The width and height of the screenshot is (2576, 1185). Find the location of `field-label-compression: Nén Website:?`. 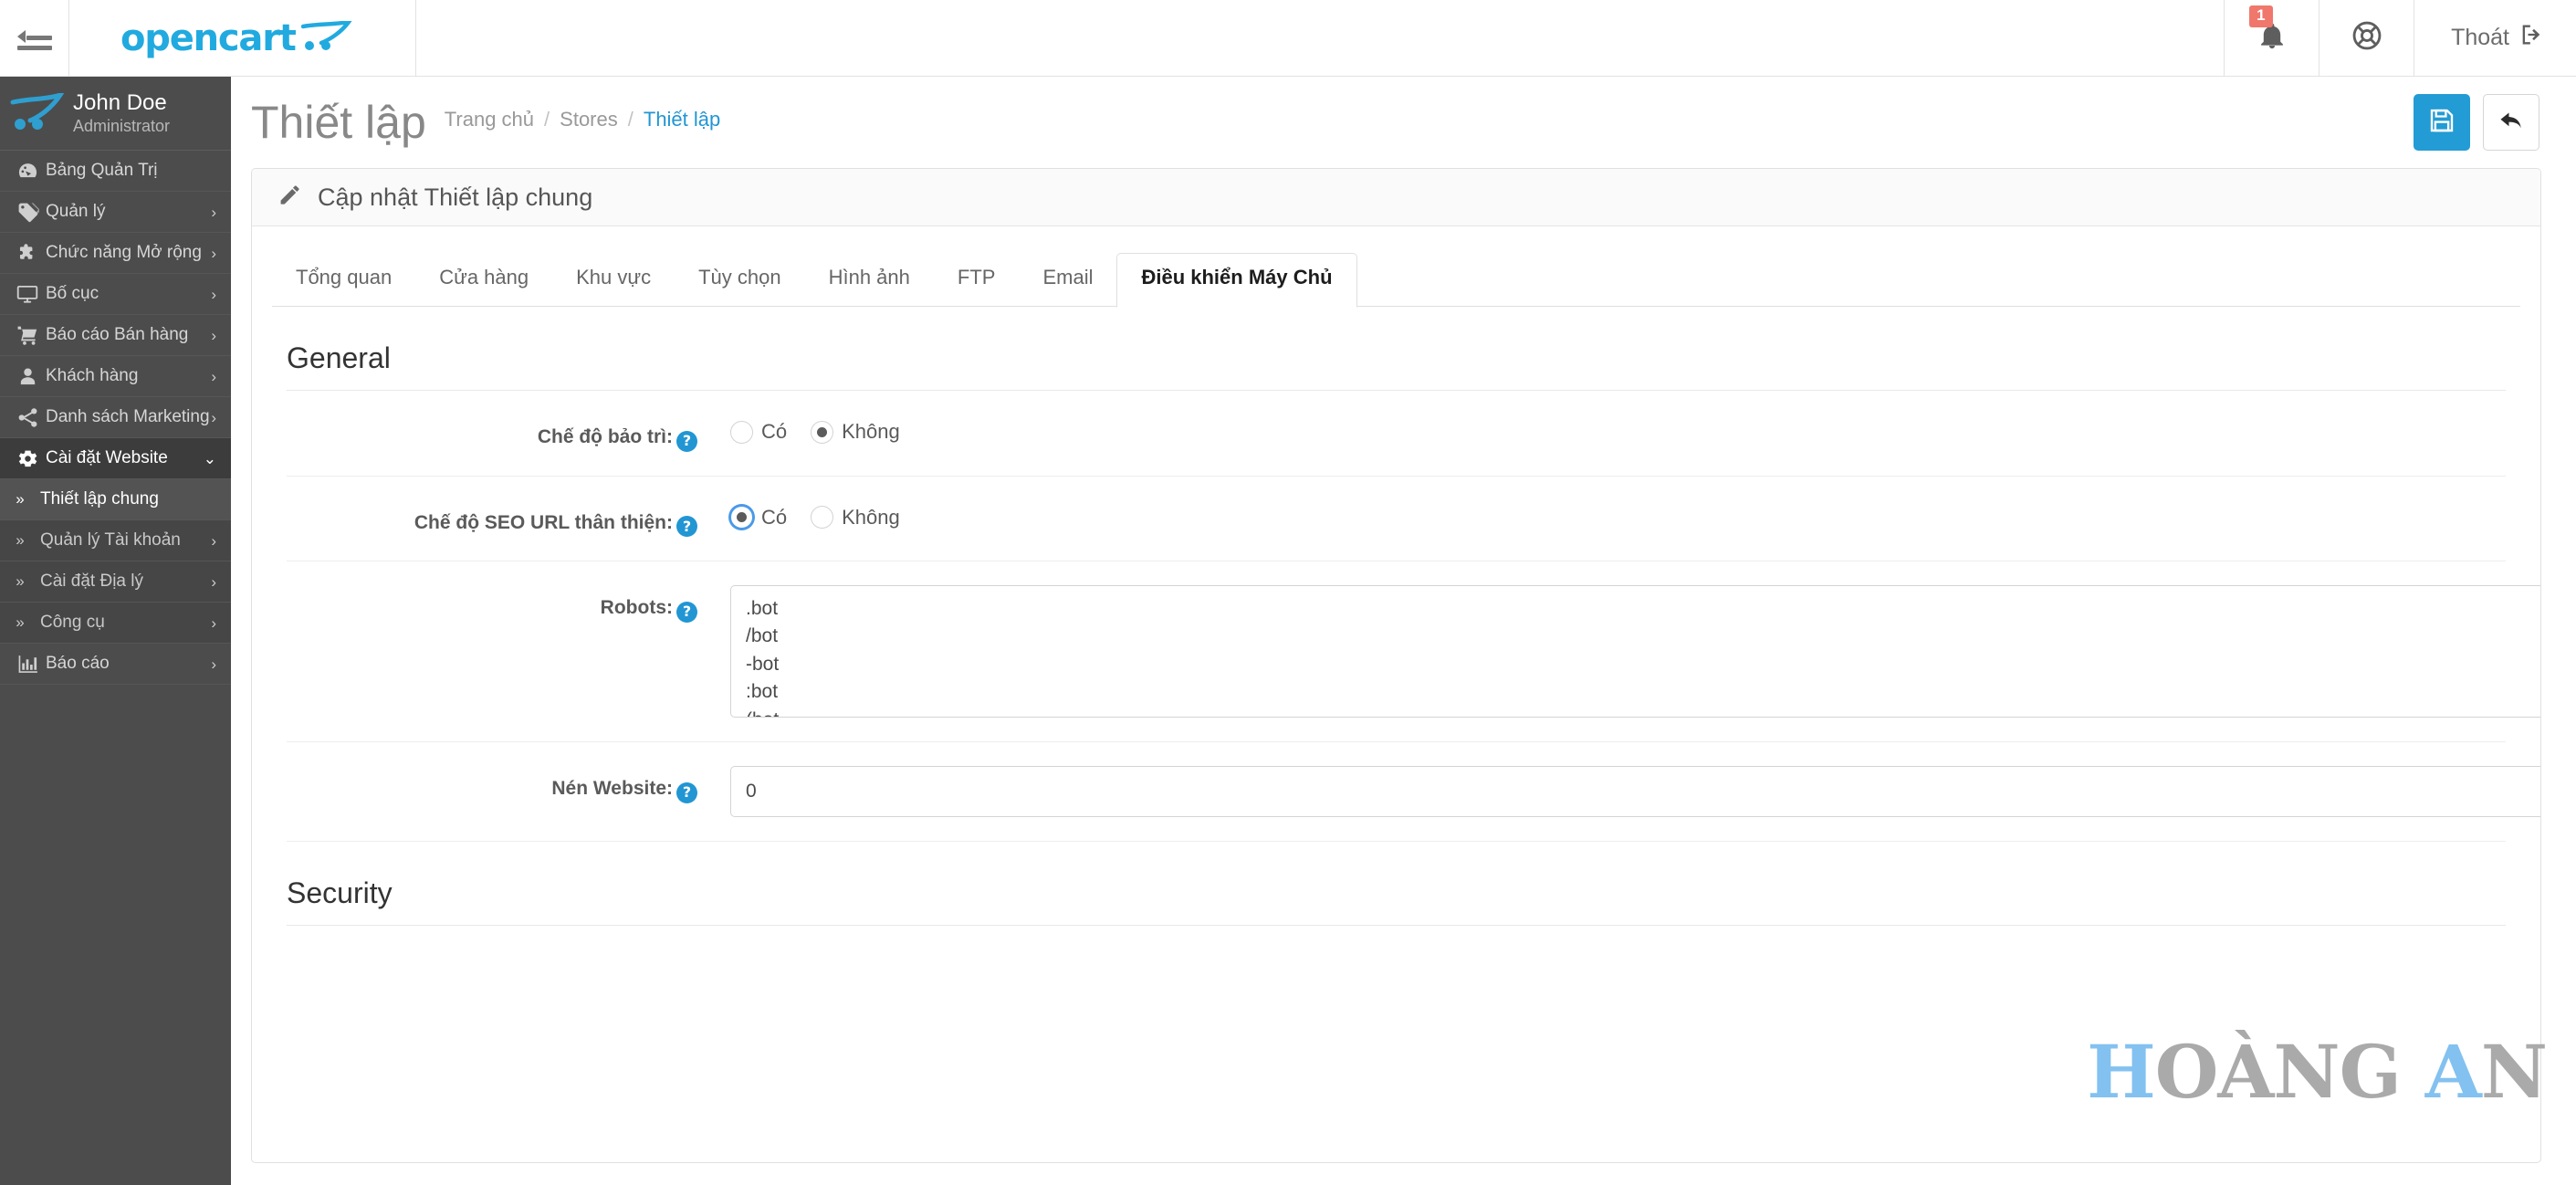

field-label-compression: Nén Website:? is located at coordinates (502, 784).